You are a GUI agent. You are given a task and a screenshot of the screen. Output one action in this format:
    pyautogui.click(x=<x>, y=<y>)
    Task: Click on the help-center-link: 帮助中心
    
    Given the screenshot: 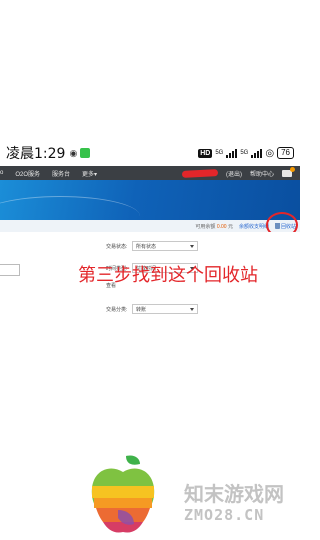 What is the action you would take?
    pyautogui.click(x=262, y=173)
    